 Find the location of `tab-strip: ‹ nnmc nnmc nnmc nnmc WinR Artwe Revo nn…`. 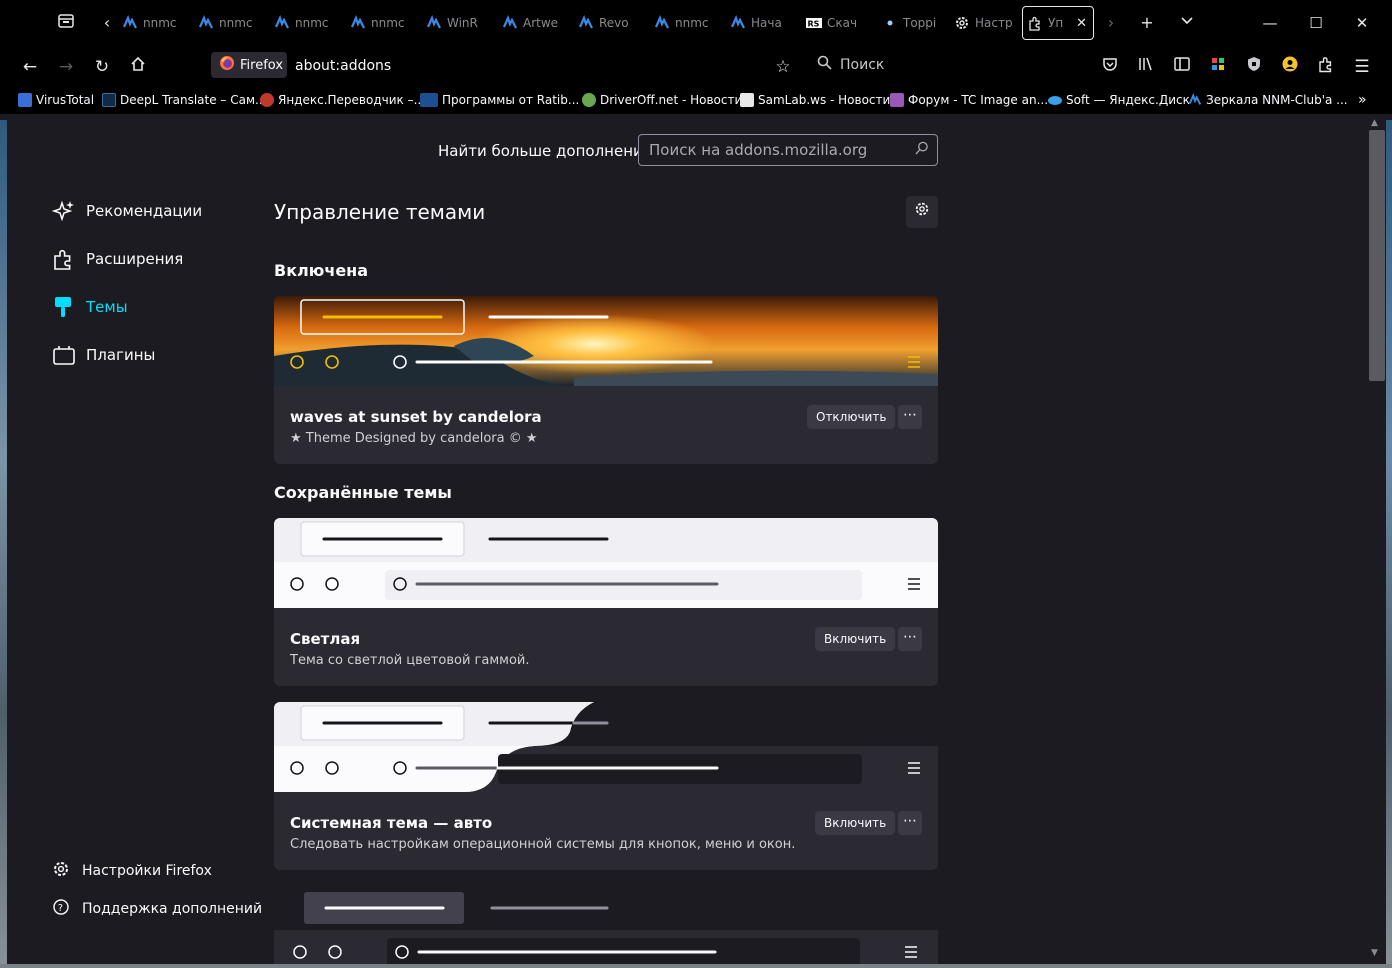

tab-strip: ‹ nnmc nnmc nnmc nnmc WinR Artwe Revo nn… is located at coordinates (696, 23).